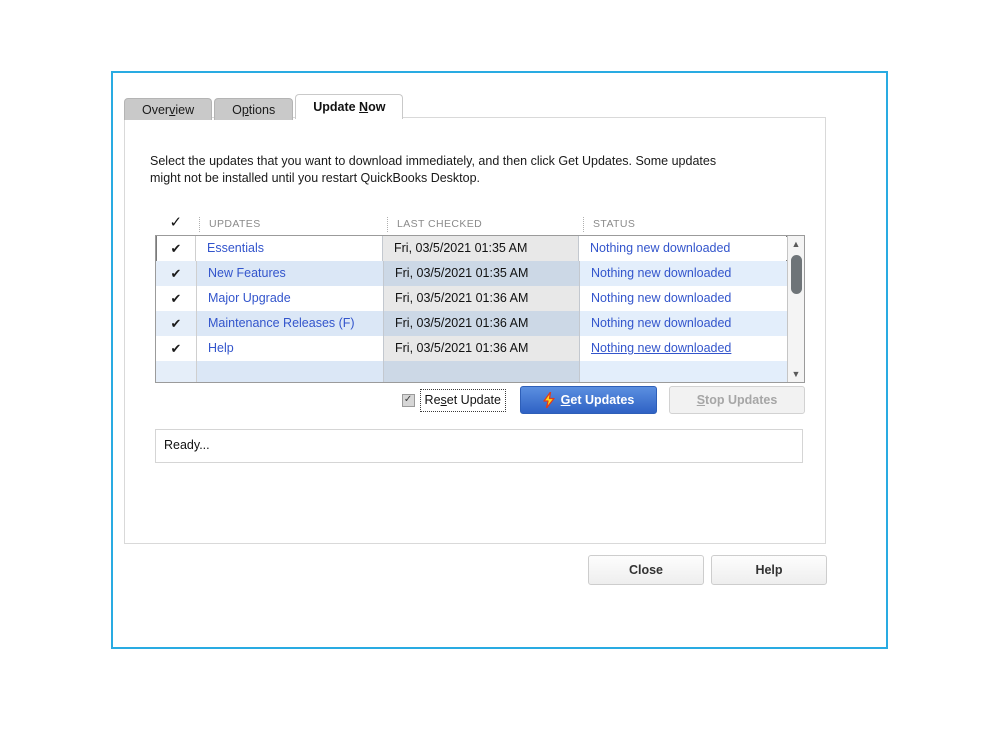 This screenshot has height=749, width=999. I want to click on tab-options-label-pre: O, so click(237, 110).